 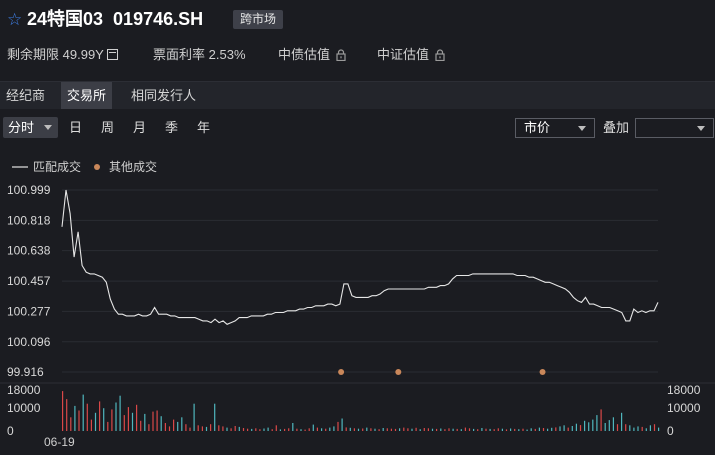 What do you see at coordinates (361, 411) in the screenshot?
I see `volume-bars` at bounding box center [361, 411].